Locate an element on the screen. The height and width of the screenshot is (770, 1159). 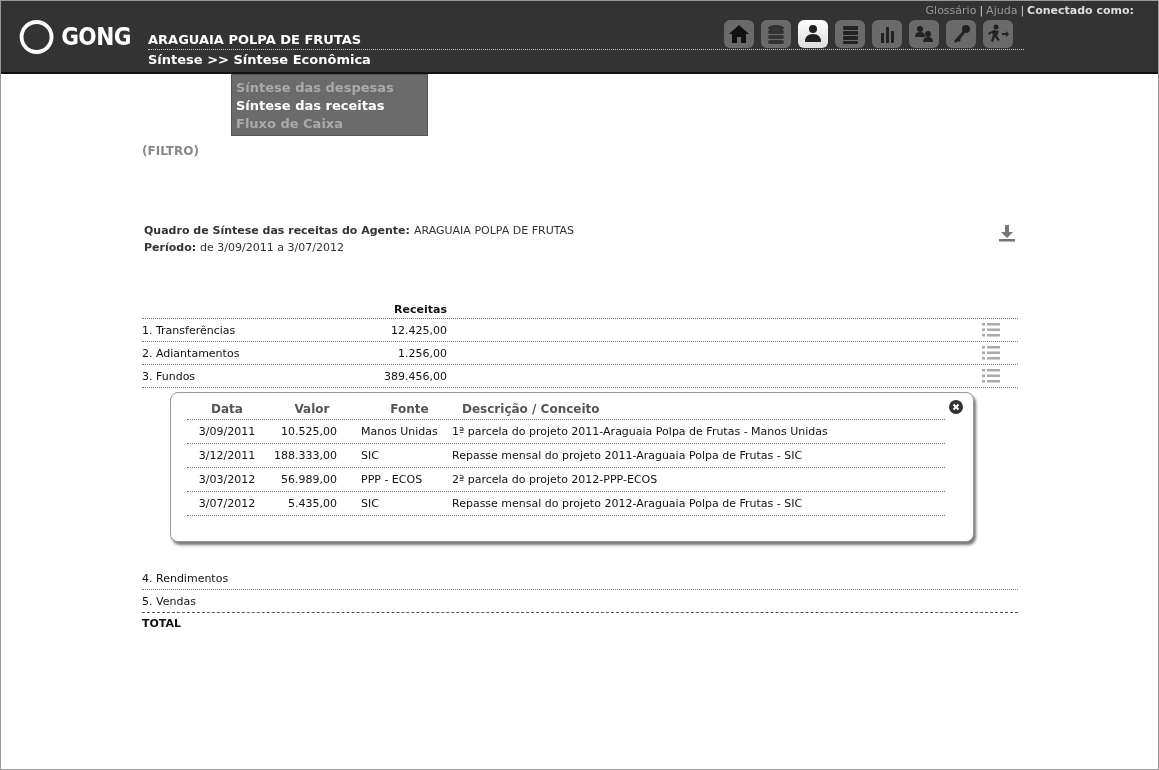
table-cell-text: 3/03/2012 is located at coordinates (227, 479).